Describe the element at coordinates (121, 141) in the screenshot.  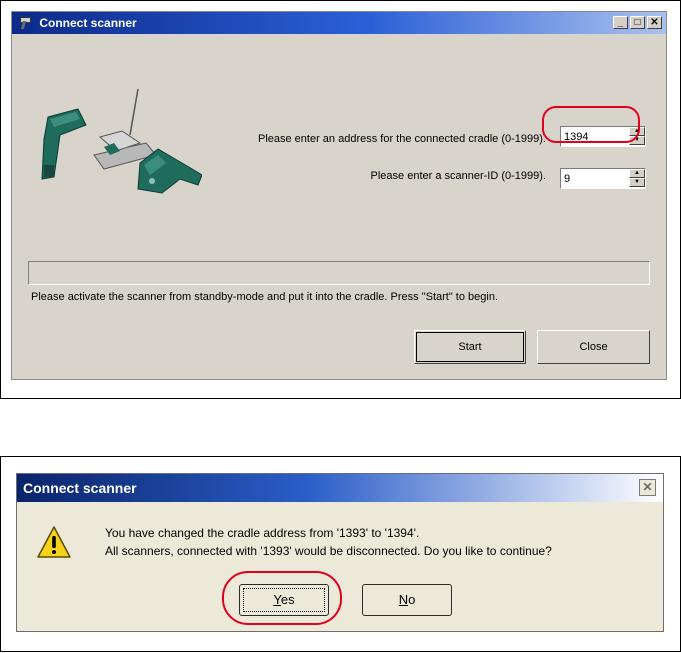
I see `scanner-cradle-illustration` at that location.